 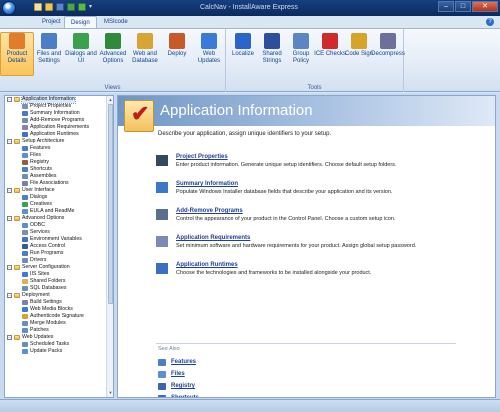 What do you see at coordinates (56, 302) in the screenshot?
I see `tree-item: Build Settings` at bounding box center [56, 302].